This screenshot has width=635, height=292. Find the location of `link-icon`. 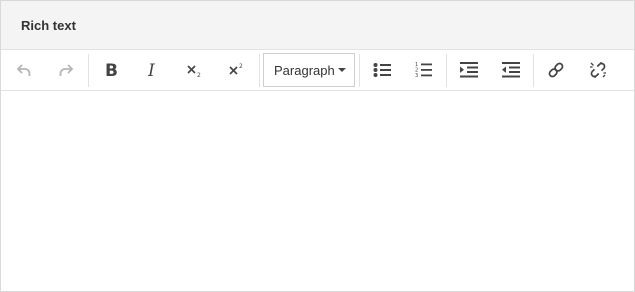

link-icon is located at coordinates (556, 70).